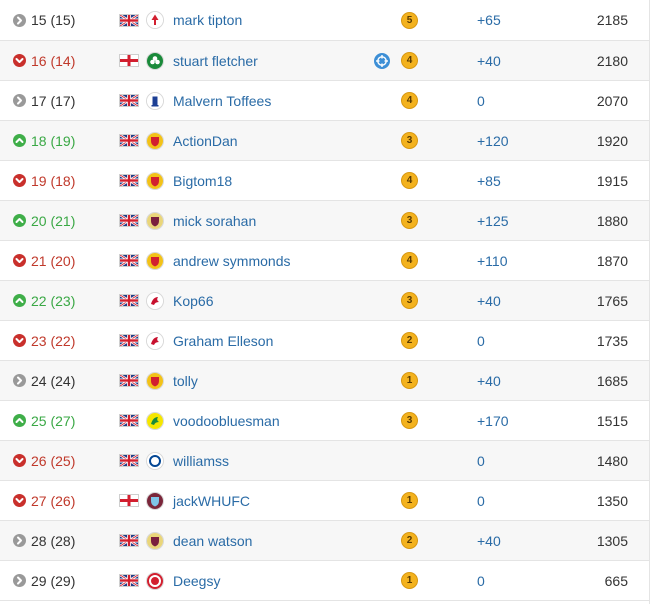 This screenshot has height=604, width=650. I want to click on player-name-link: mark tipton, so click(207, 20).